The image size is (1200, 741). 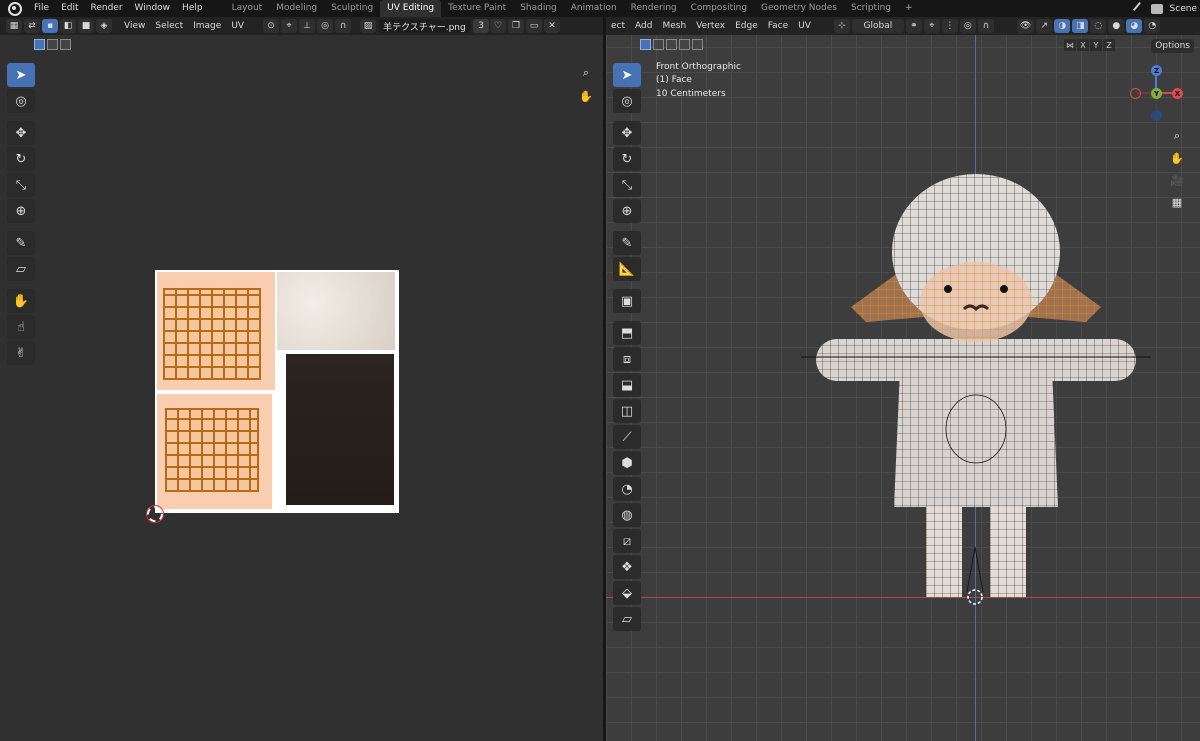 I want to click on proportional-edit-icon: ◎, so click(x=325, y=26).